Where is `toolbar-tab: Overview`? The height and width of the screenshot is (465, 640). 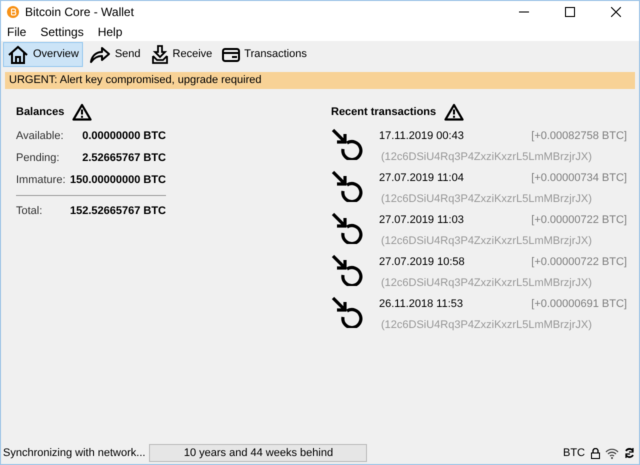
toolbar-tab: Overview is located at coordinates (43, 54).